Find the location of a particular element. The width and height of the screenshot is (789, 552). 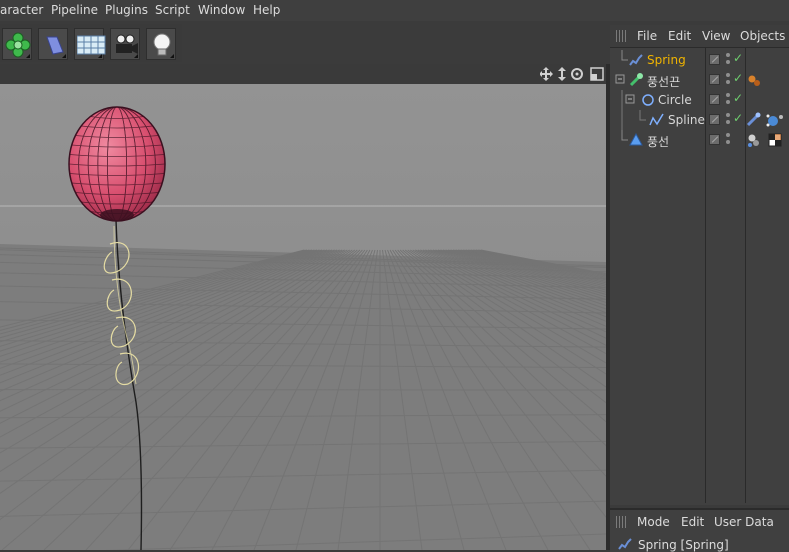

sweep-icon is located at coordinates (636, 80).